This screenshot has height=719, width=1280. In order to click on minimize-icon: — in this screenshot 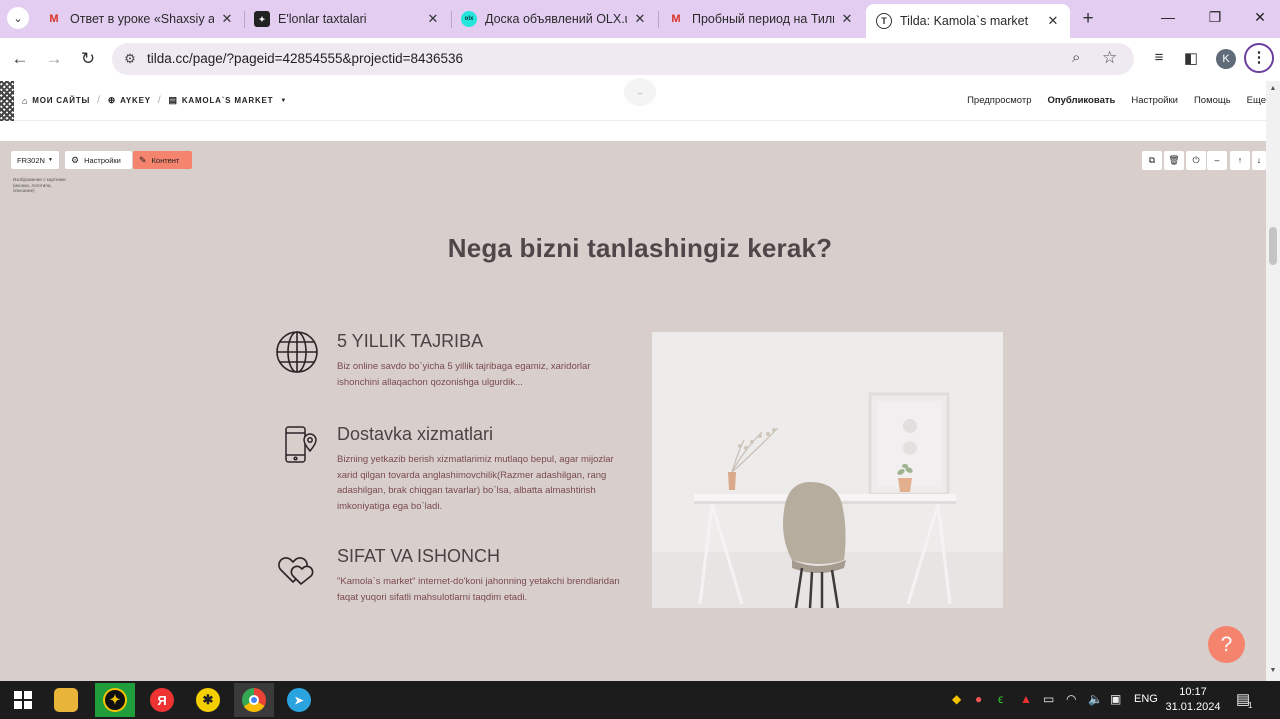, I will do `click(1168, 17)`.